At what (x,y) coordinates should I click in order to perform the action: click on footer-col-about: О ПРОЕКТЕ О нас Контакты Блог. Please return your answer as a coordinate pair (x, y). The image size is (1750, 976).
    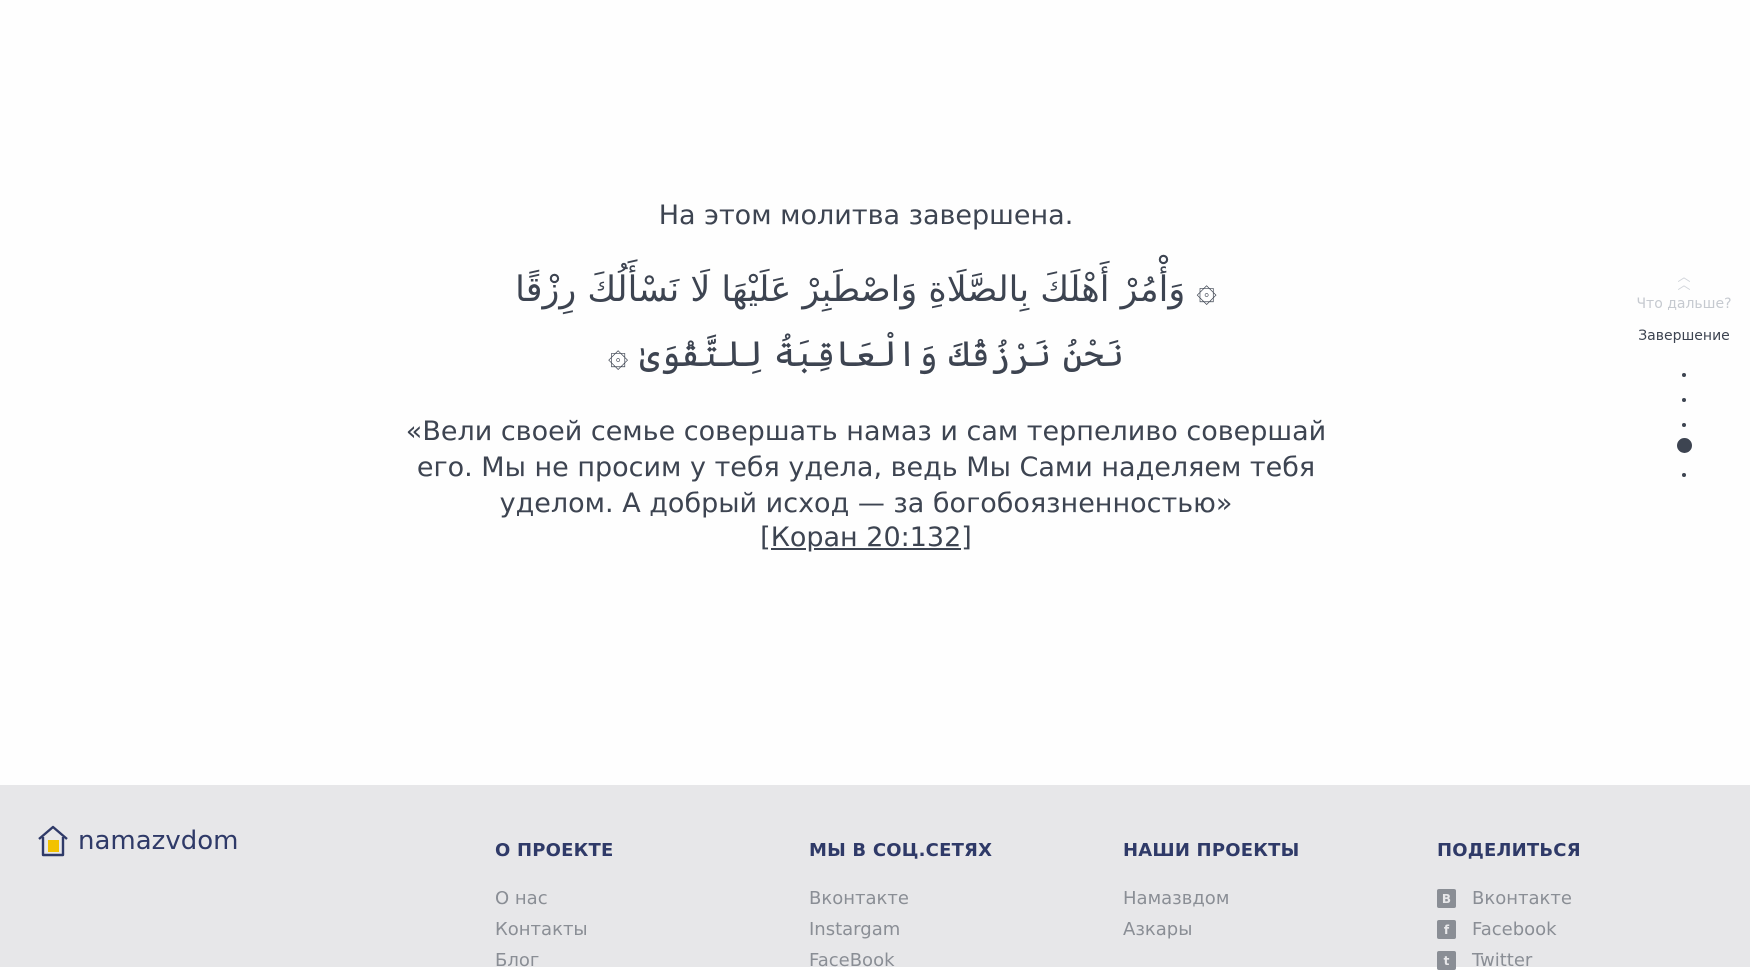
    Looking at the image, I should click on (554, 908).